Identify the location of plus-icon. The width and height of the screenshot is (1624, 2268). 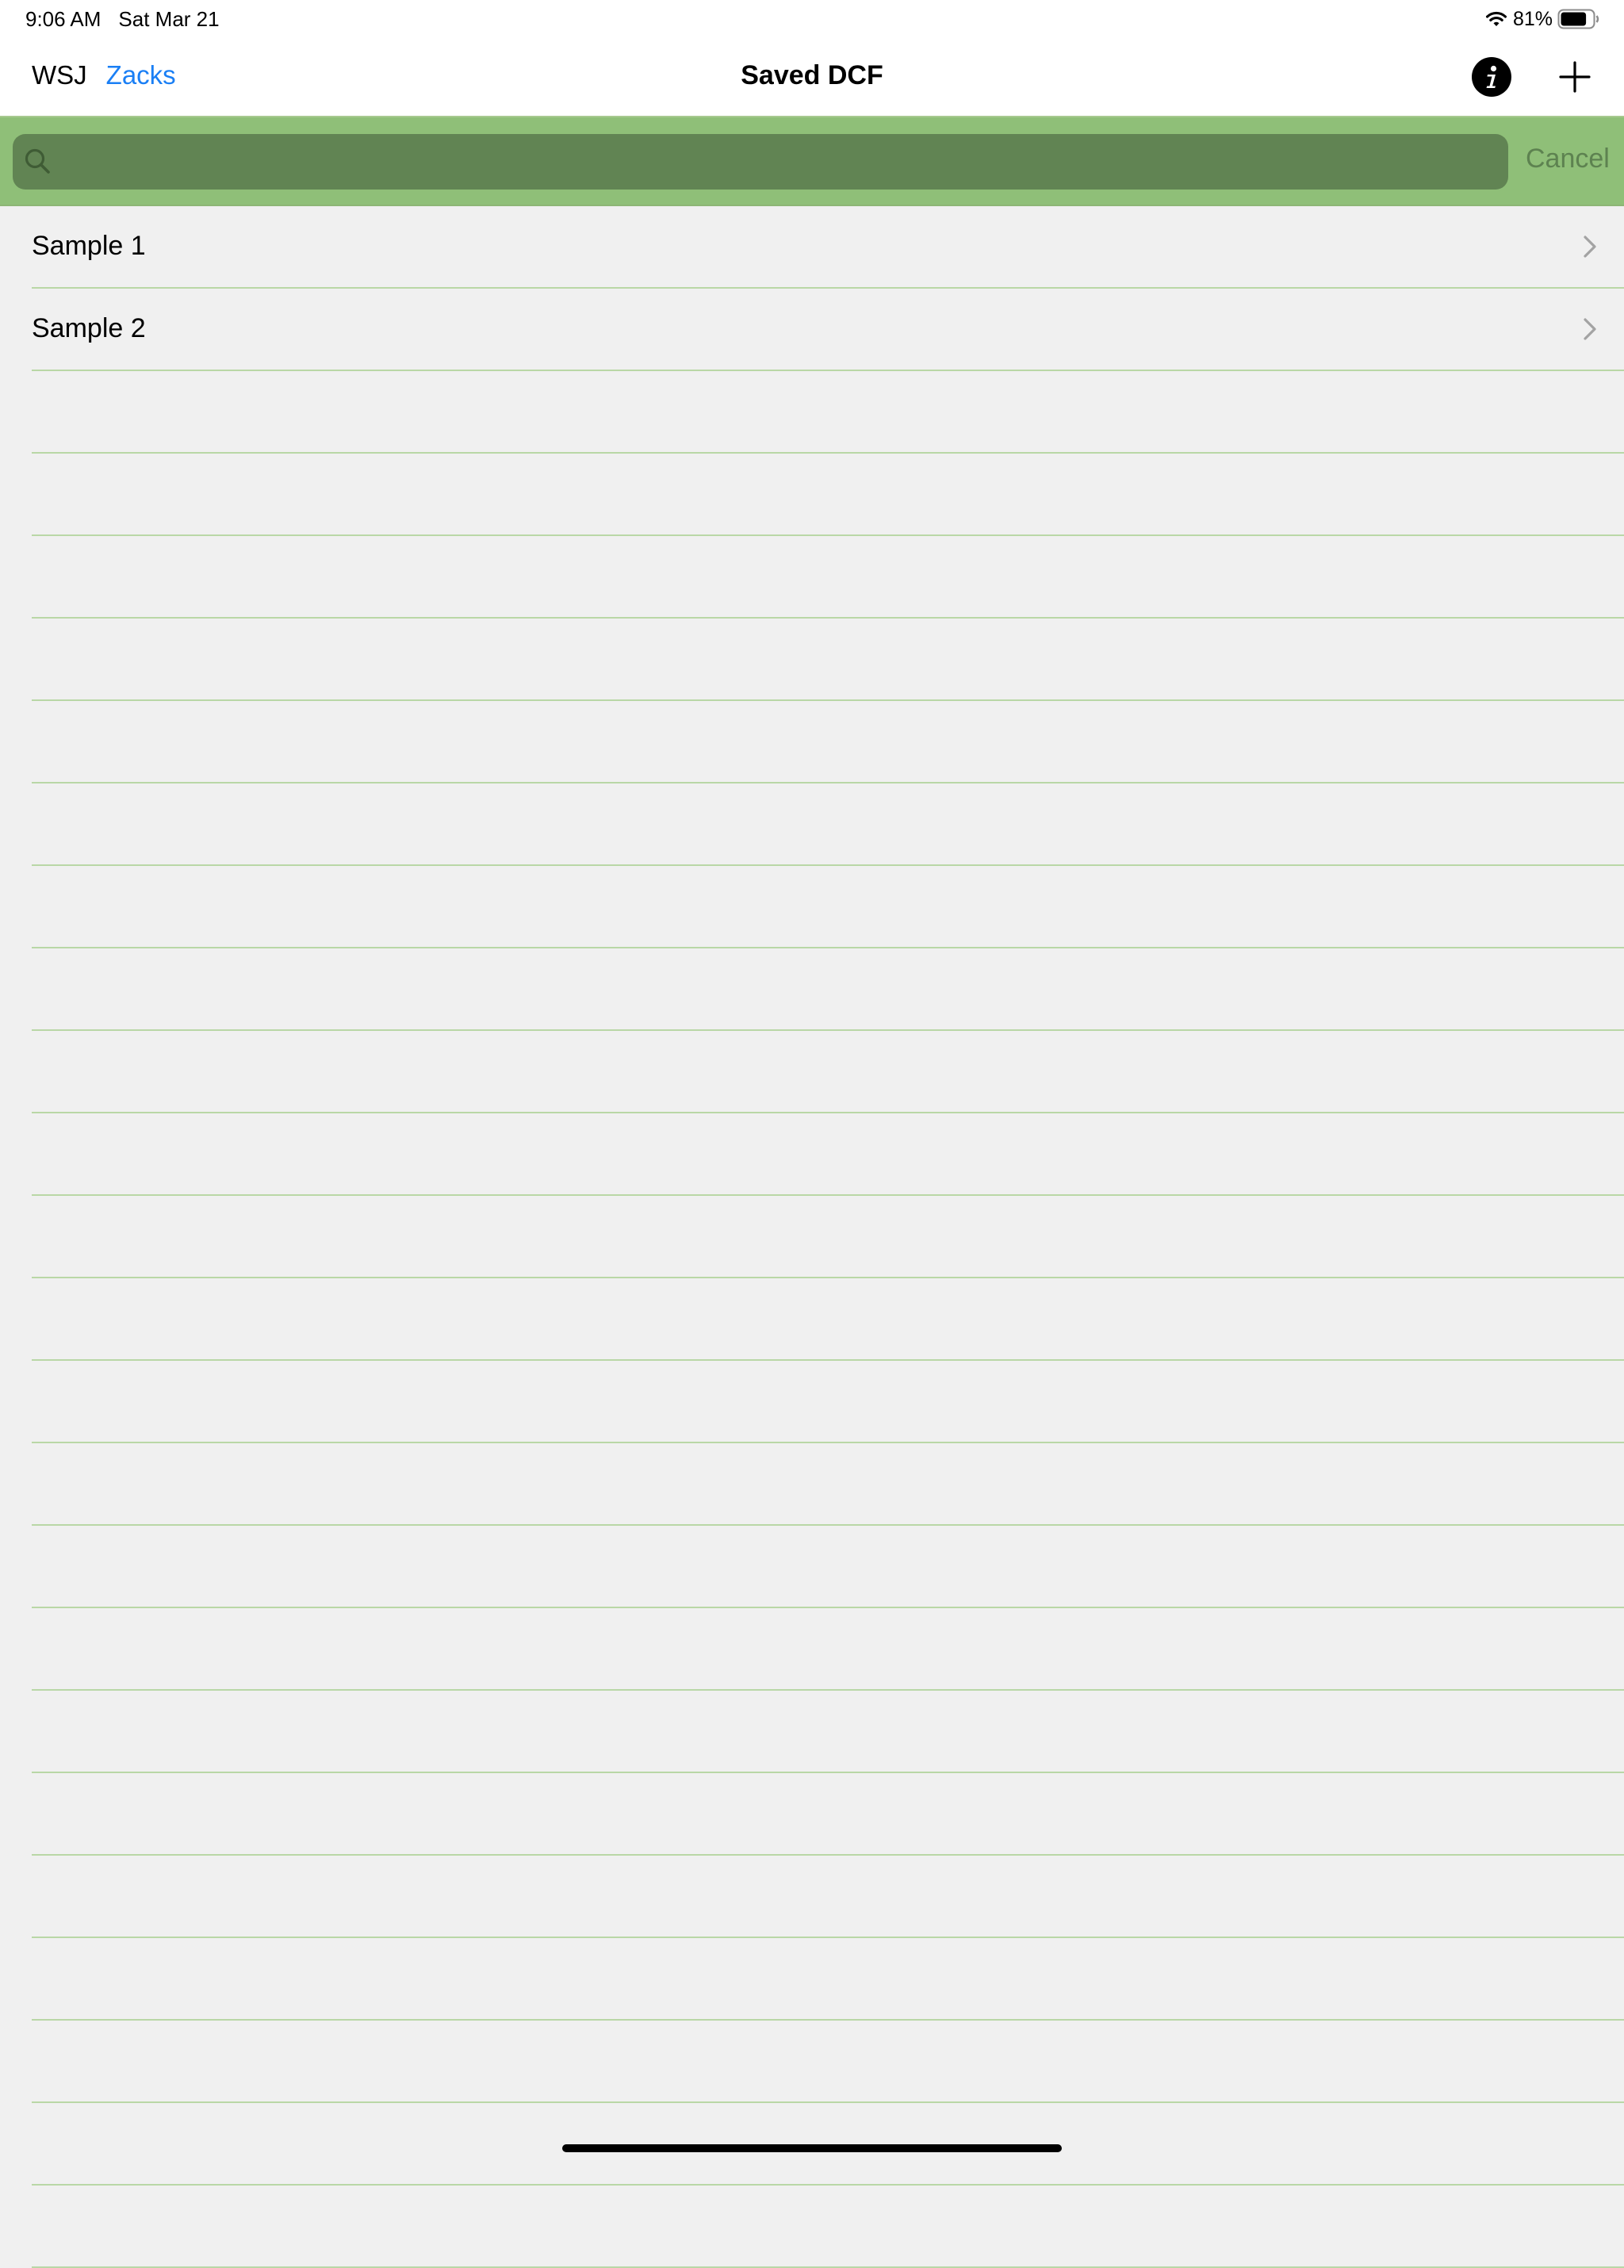
(1575, 77).